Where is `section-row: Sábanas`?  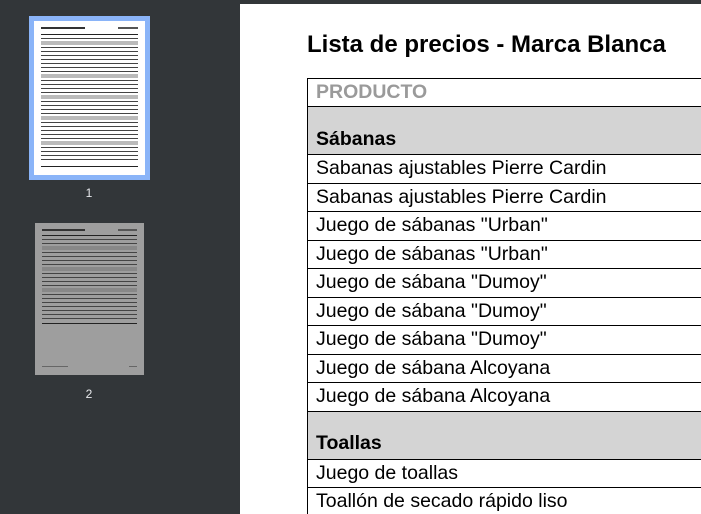 section-row: Sábanas is located at coordinates (504, 139).